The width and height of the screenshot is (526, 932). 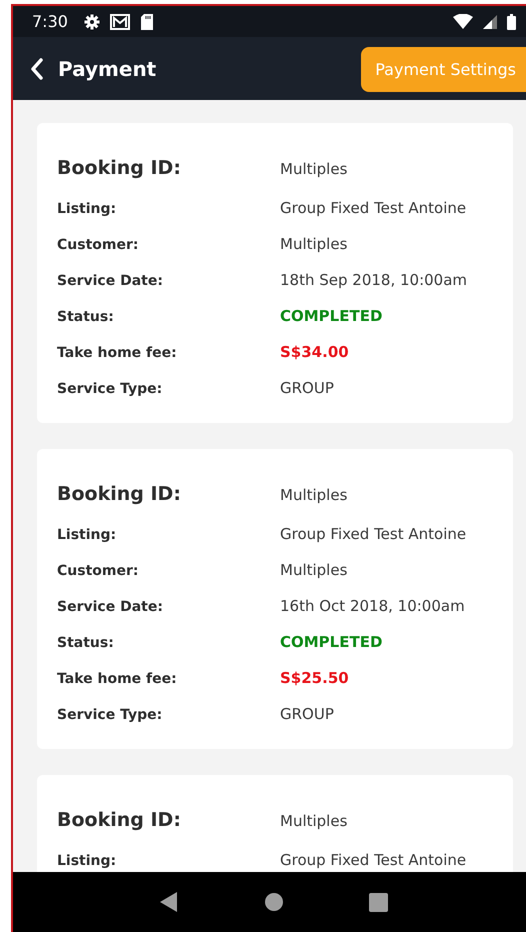 I want to click on sd-card-icon, so click(x=147, y=22).